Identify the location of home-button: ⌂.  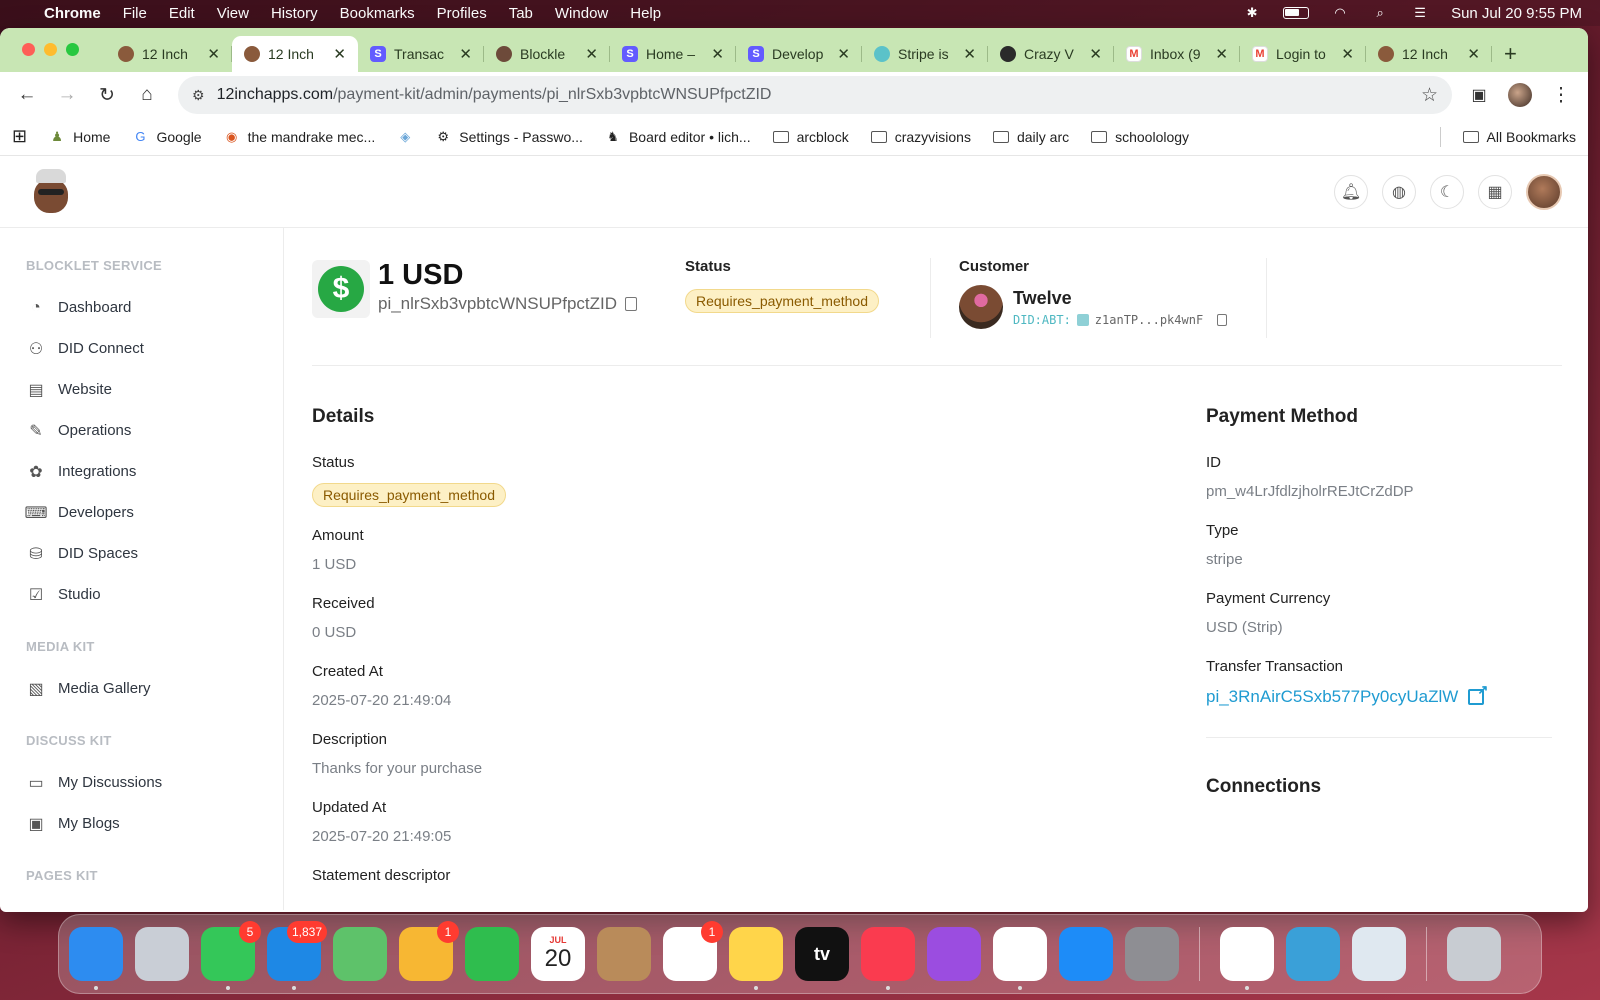
(147, 95).